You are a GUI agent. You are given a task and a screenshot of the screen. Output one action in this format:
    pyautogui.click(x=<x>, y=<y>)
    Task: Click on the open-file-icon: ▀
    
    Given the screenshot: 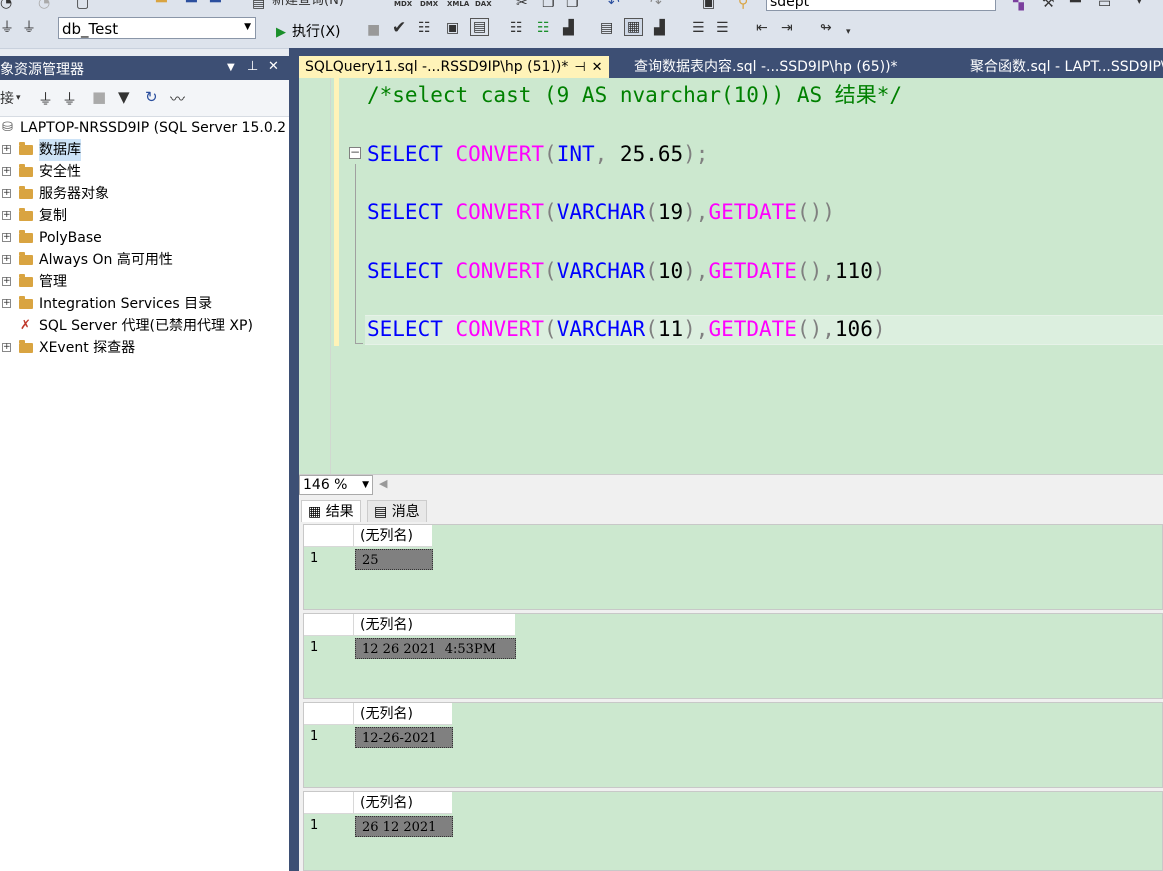 What is the action you would take?
    pyautogui.click(x=161, y=5)
    